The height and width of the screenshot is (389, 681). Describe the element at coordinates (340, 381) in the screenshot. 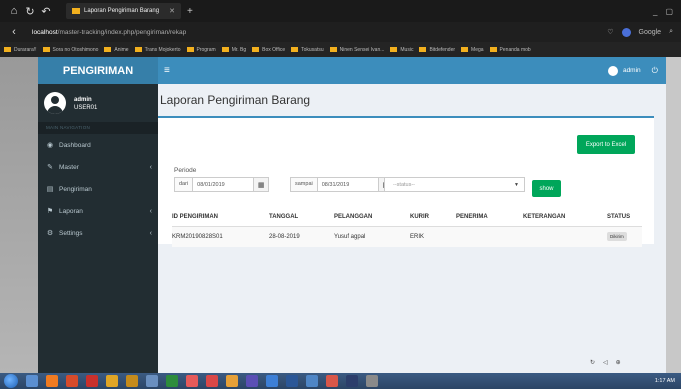

I see `taskbar: 1:17 AM` at that location.